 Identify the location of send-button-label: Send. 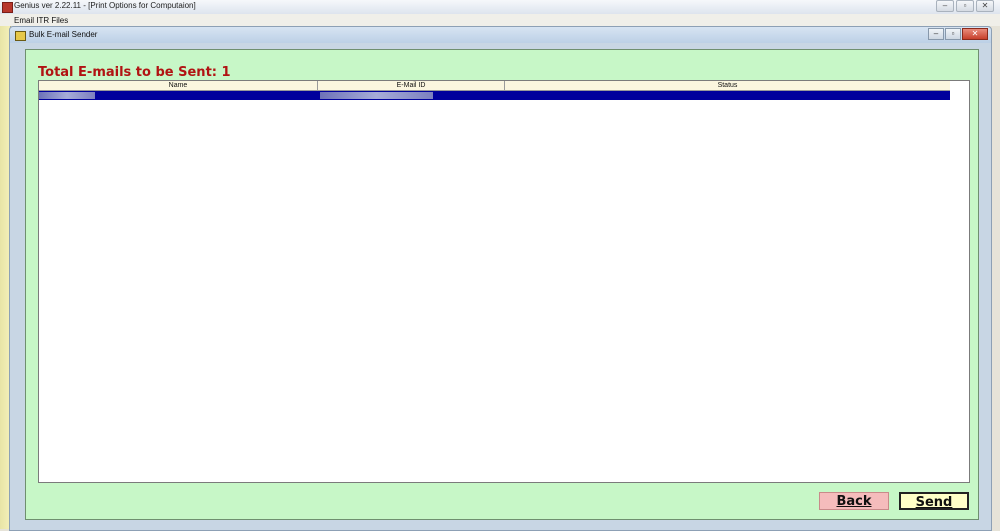
(934, 502).